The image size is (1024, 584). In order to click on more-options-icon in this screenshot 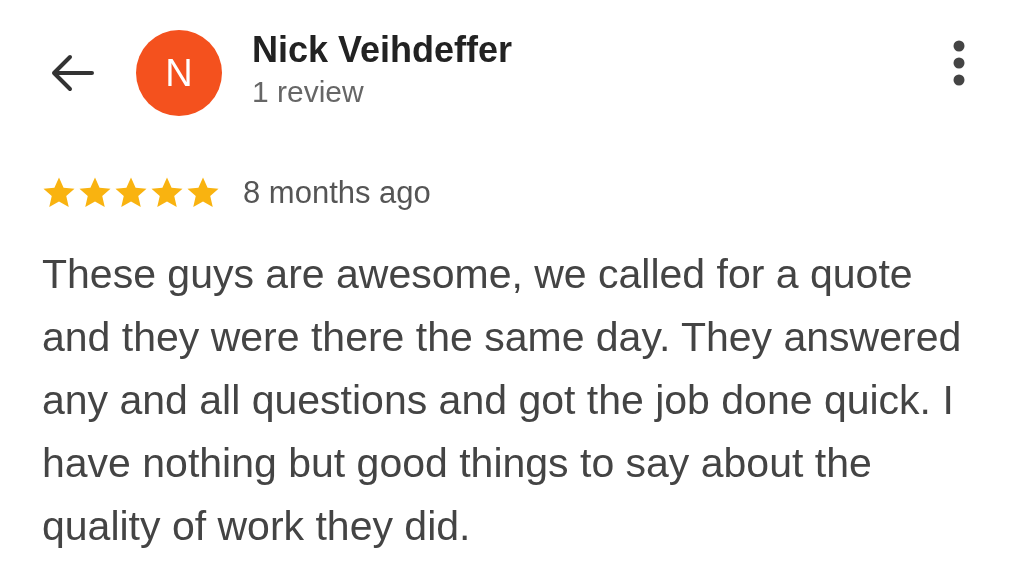, I will do `click(959, 63)`.